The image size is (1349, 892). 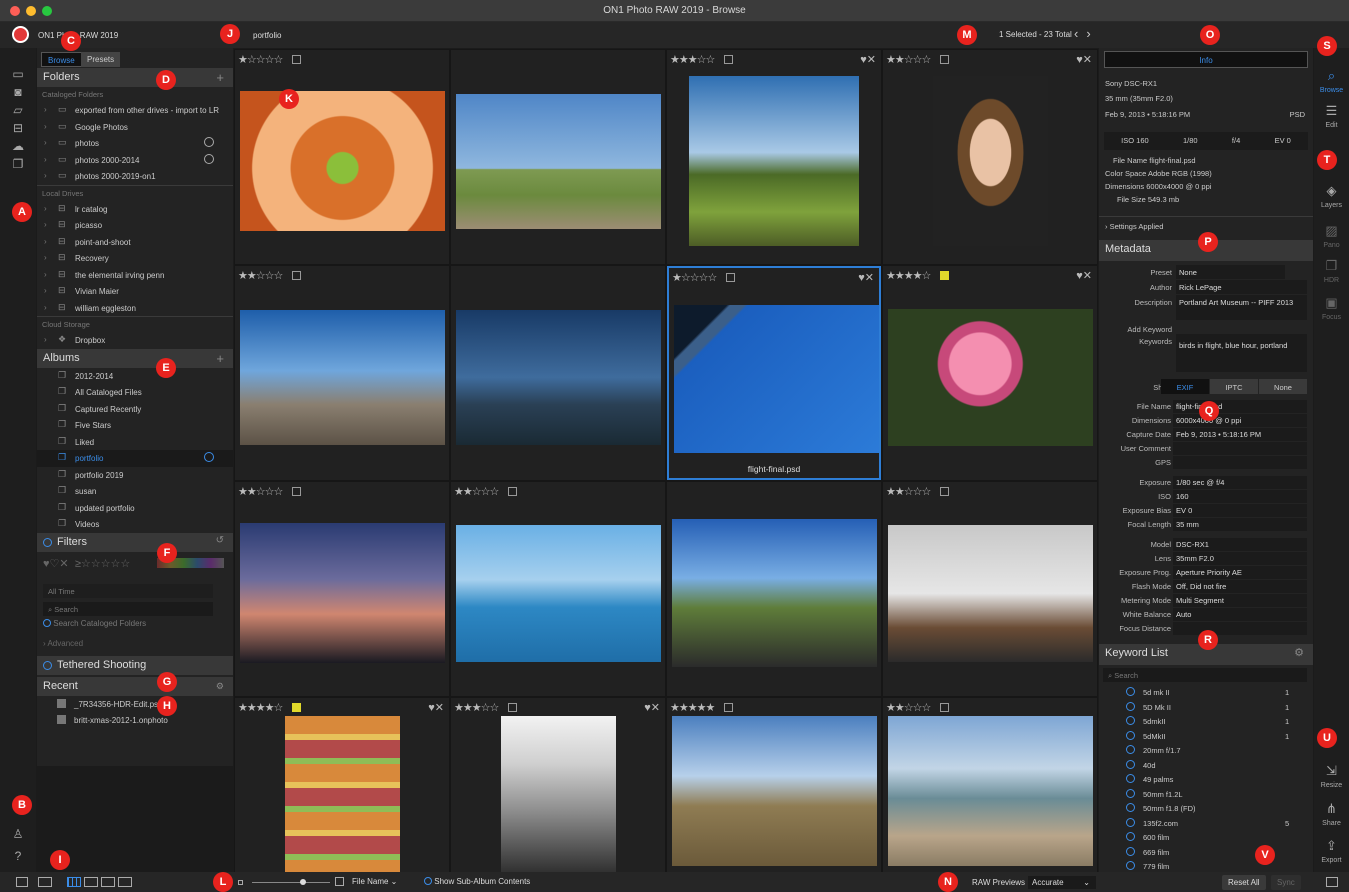 What do you see at coordinates (1331, 814) in the screenshot?
I see `share-button: ⋔ Share` at bounding box center [1331, 814].